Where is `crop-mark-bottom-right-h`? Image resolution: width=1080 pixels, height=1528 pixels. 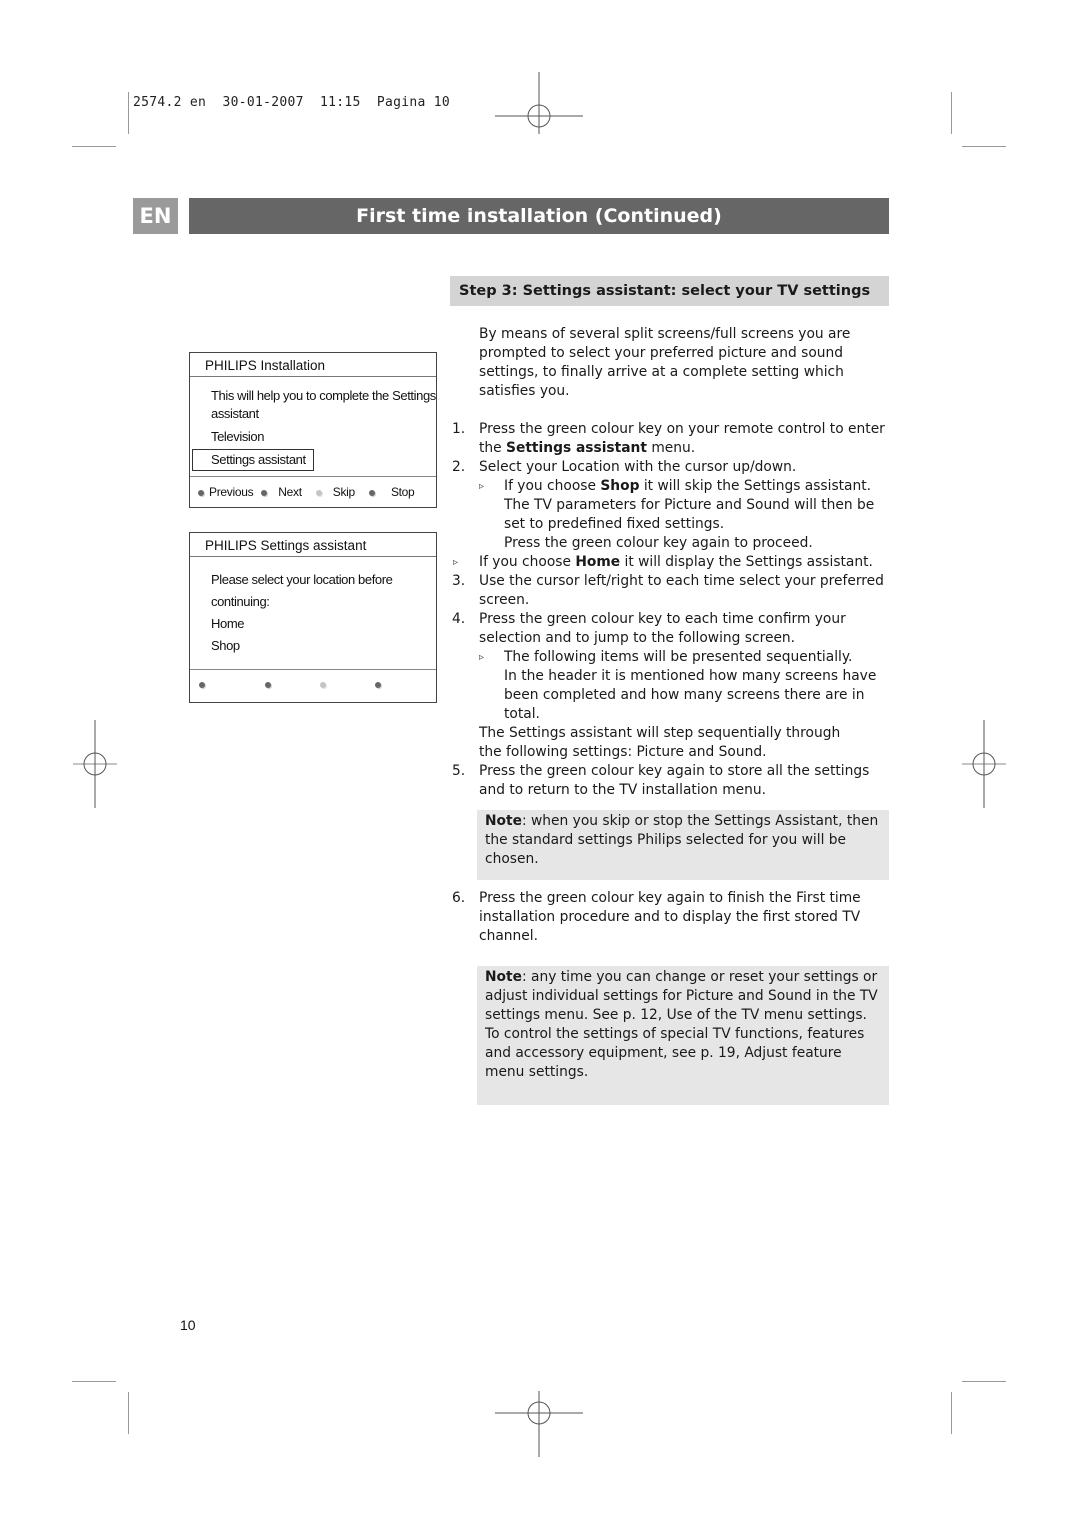
crop-mark-bottom-right-h is located at coordinates (984, 1381).